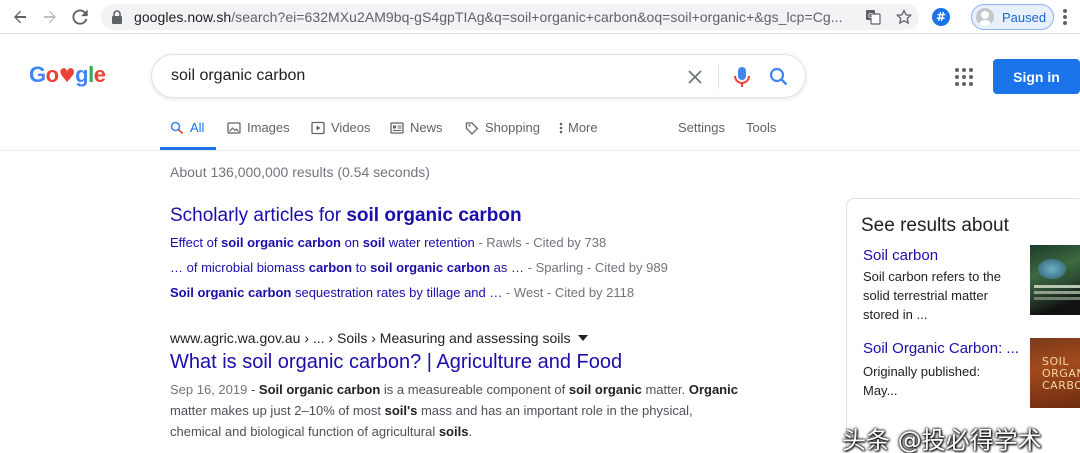  Describe the element at coordinates (187, 127) in the screenshot. I see `tab-all: All` at that location.